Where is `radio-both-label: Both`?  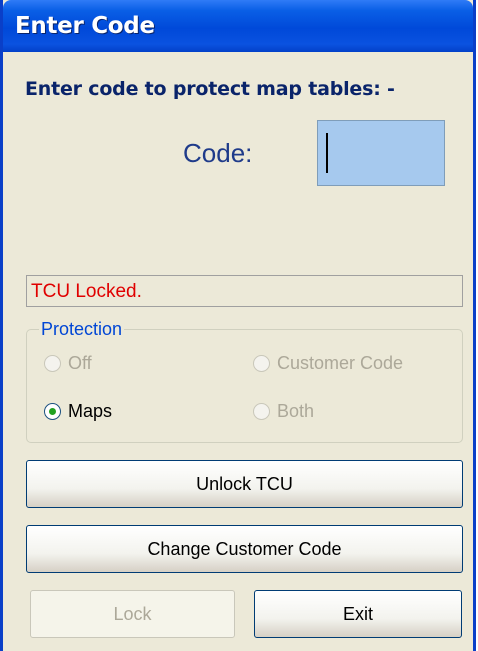
radio-both-label: Both is located at coordinates (296, 411).